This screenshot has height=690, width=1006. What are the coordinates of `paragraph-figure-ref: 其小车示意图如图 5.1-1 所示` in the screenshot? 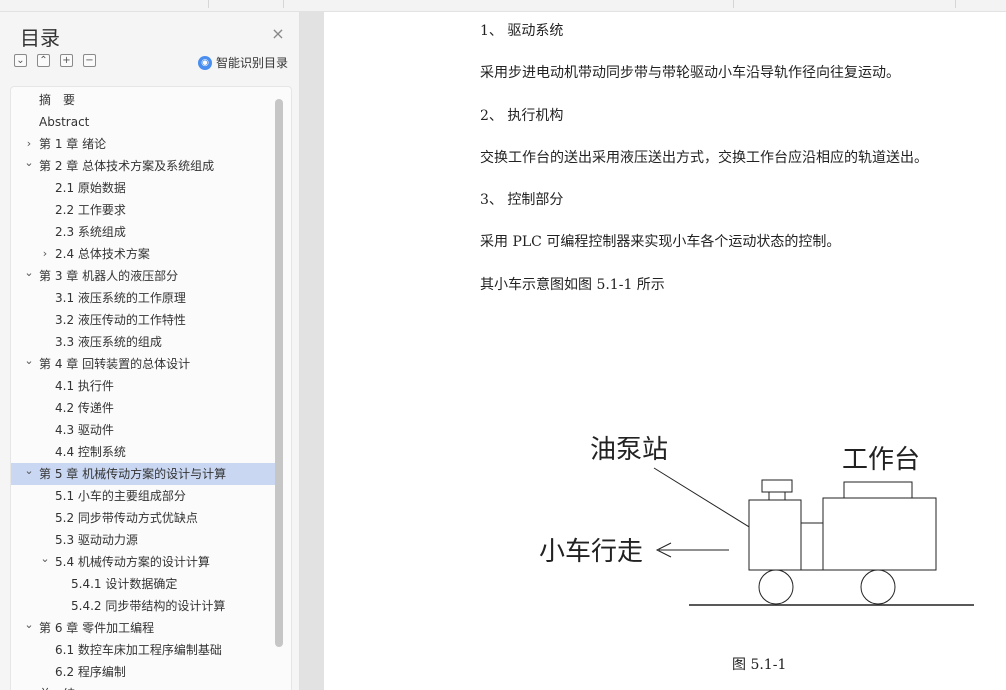 It's located at (572, 285).